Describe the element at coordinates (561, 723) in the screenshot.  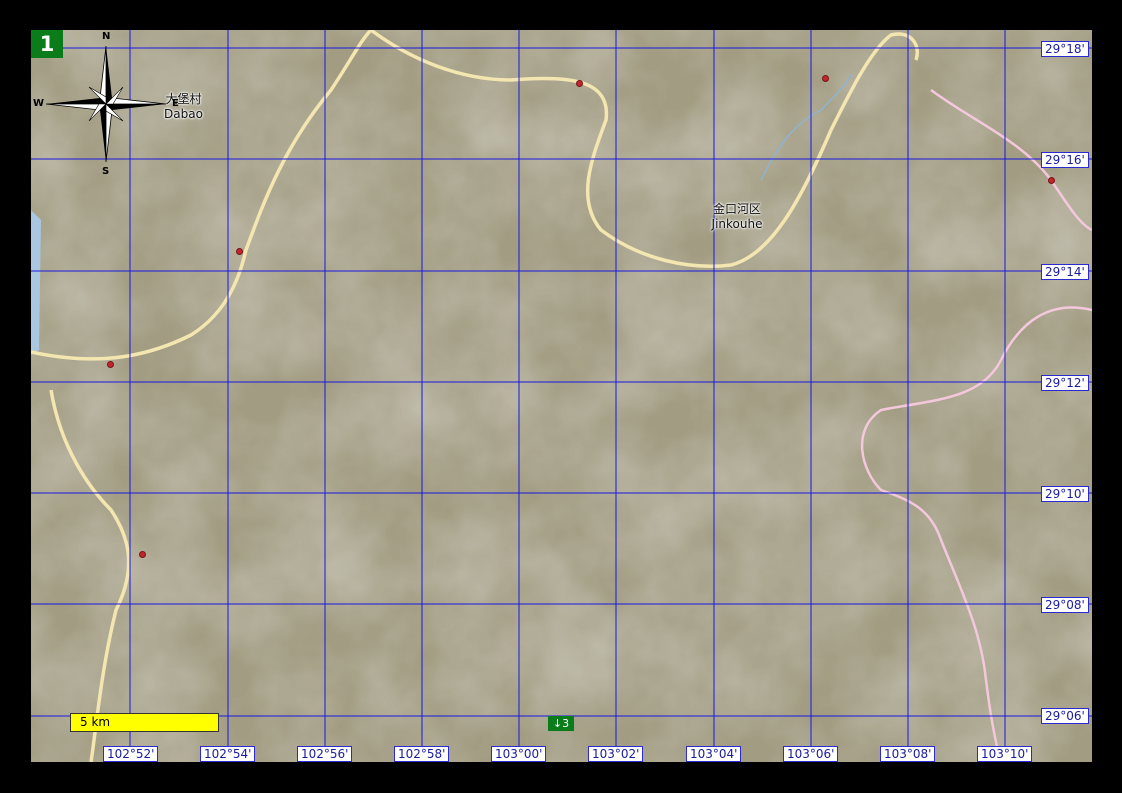
I see `next-page-link: ↓3` at that location.